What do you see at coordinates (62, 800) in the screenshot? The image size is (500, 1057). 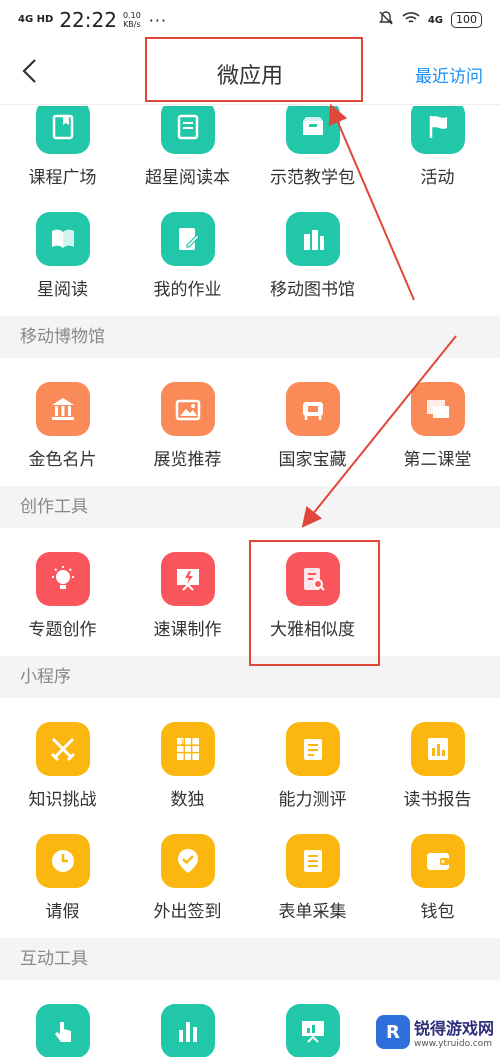 I see `app-tile-label: 知识挑战` at bounding box center [62, 800].